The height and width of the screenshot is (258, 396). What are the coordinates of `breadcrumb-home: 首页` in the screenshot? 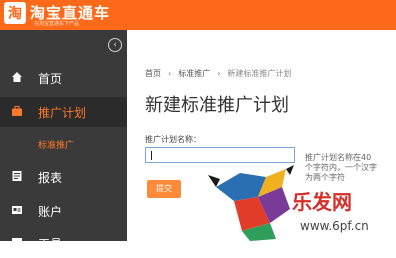 It's located at (153, 73).